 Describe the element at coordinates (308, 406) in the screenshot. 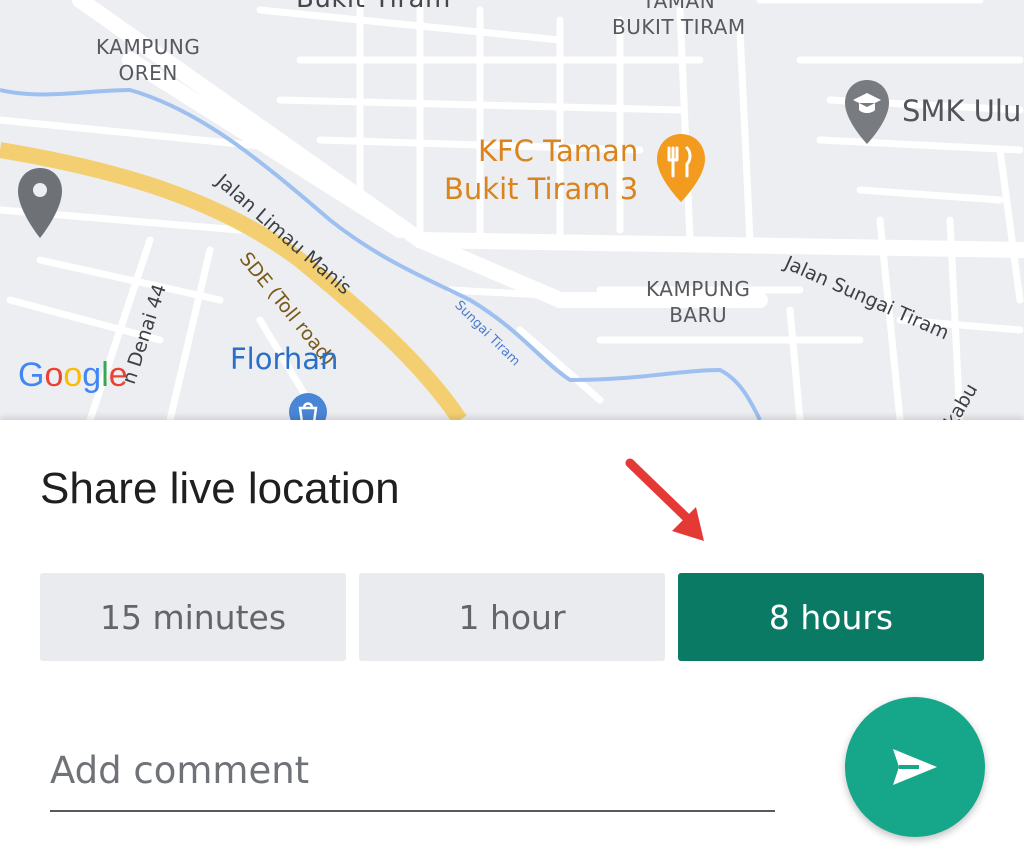

I see `shopping-bag-icon` at that location.